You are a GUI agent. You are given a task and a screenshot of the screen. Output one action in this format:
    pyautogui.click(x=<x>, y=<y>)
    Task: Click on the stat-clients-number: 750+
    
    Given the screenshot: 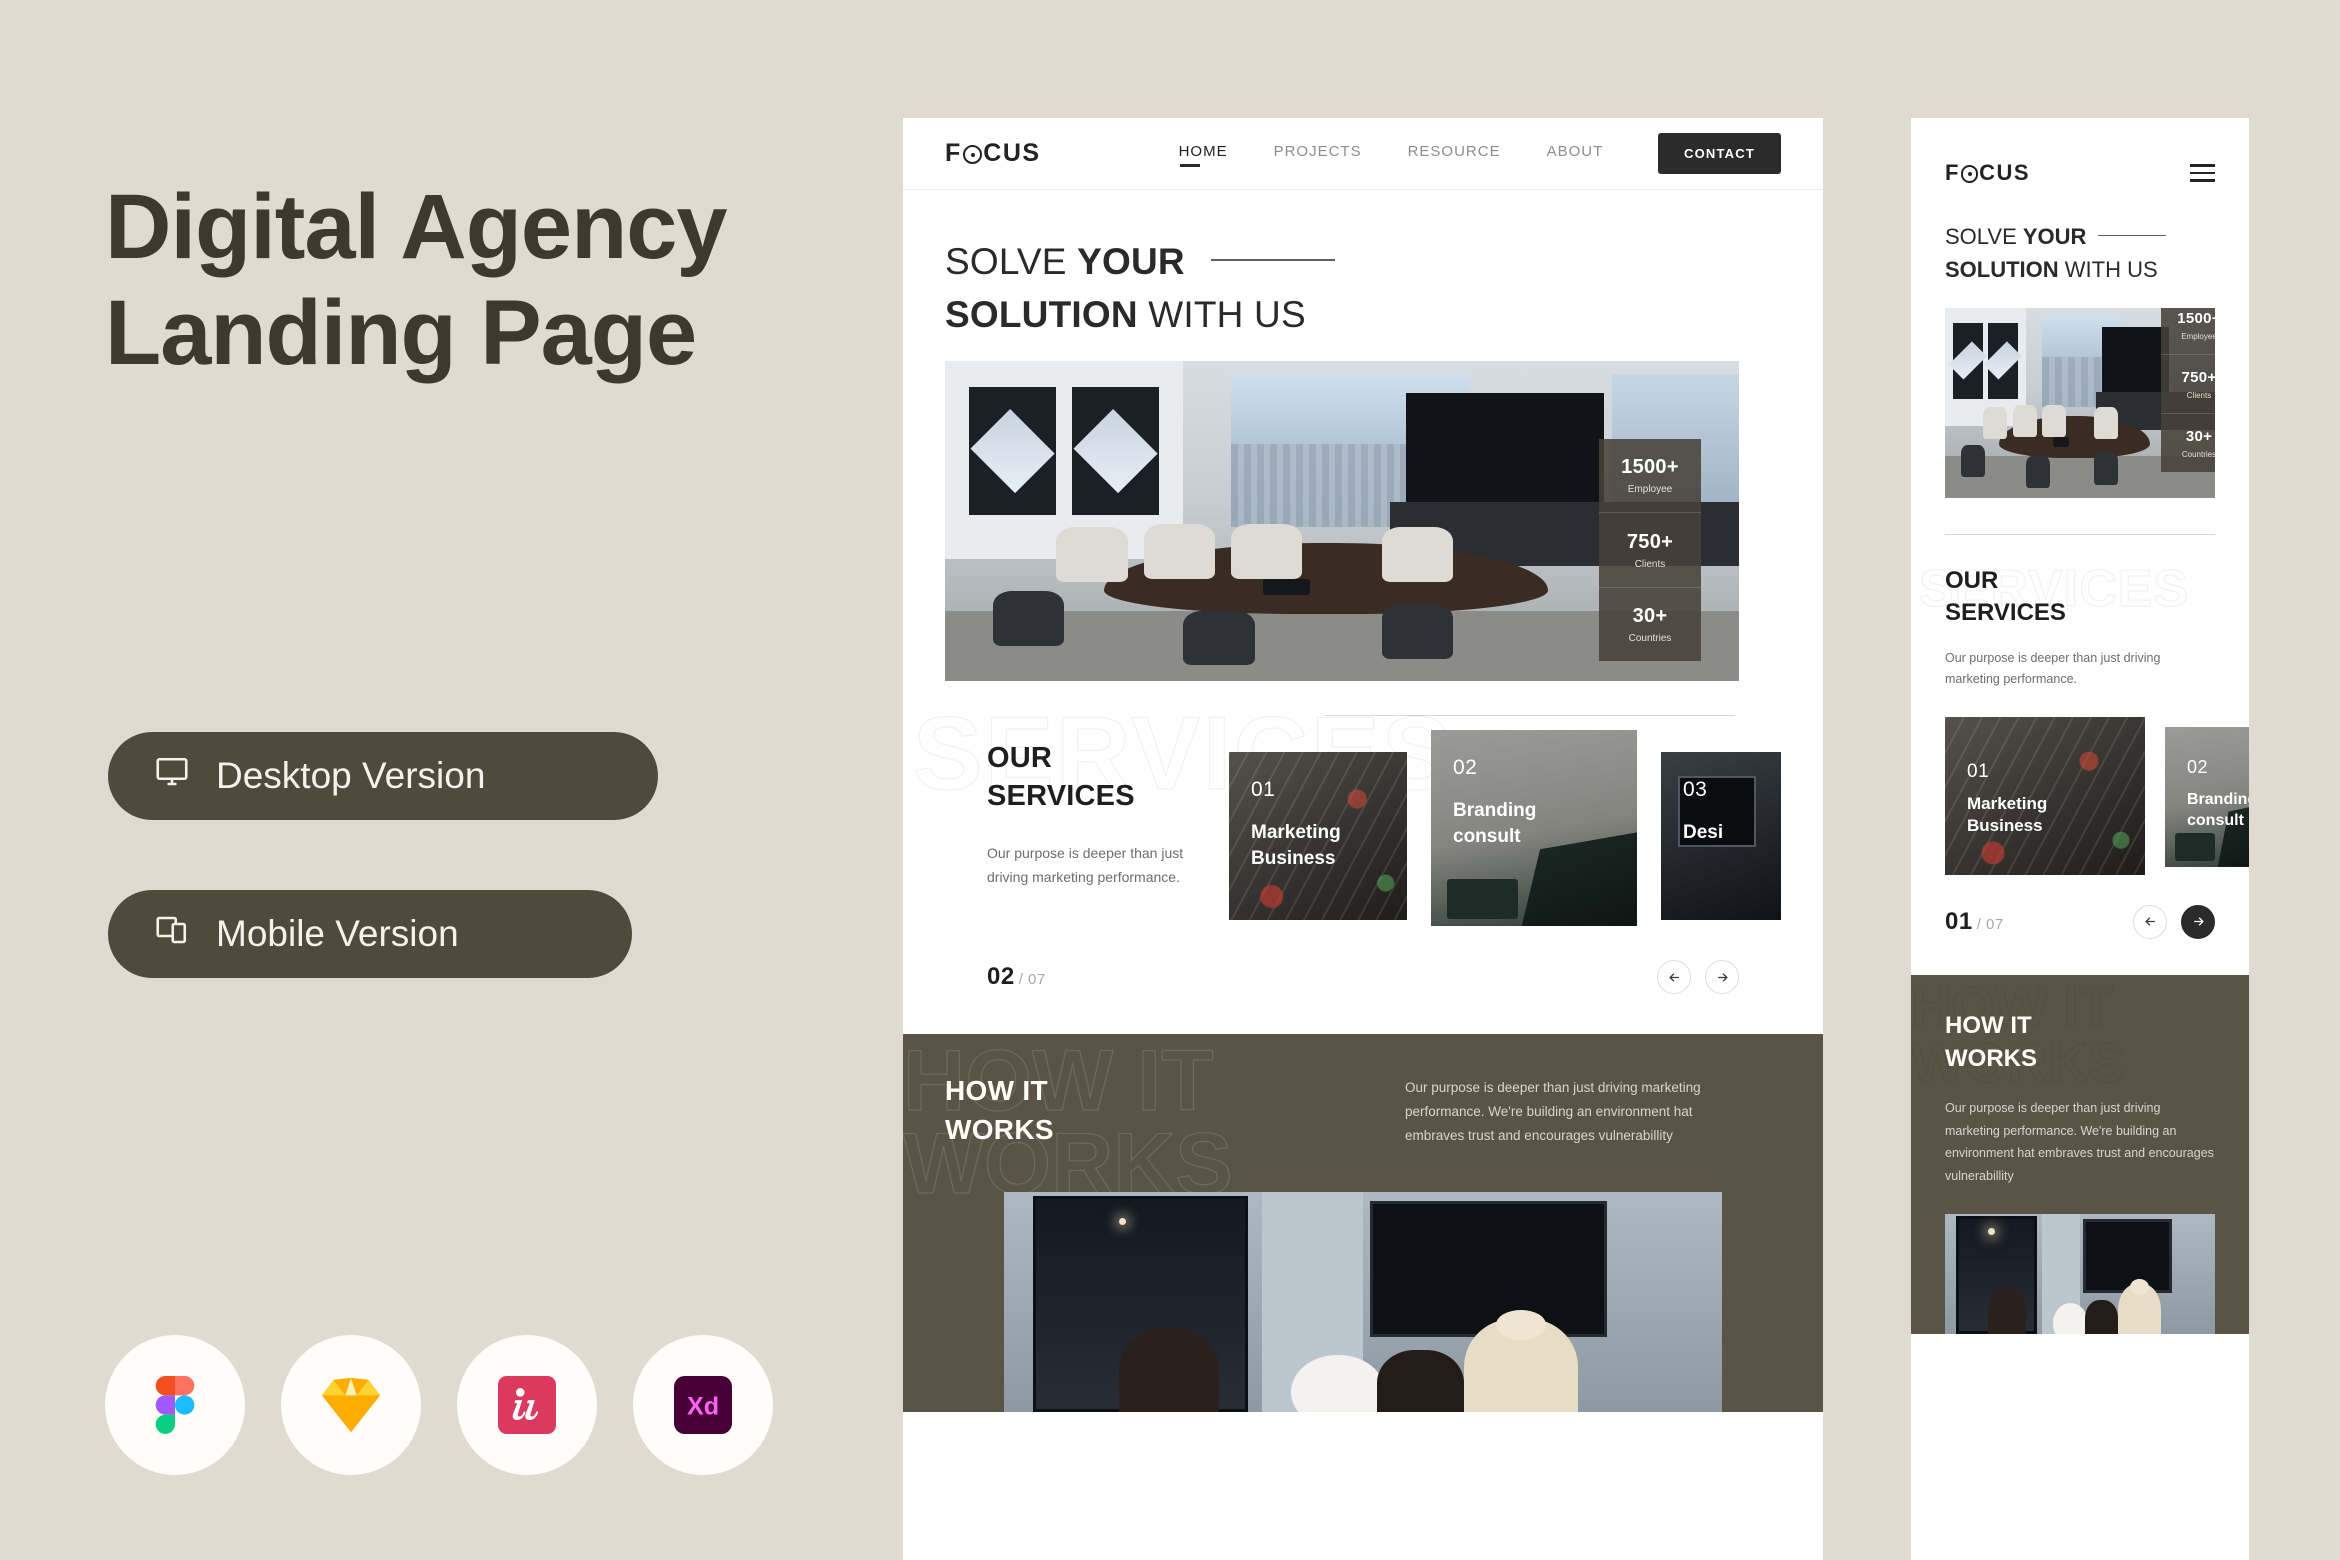 What is the action you would take?
    pyautogui.click(x=1650, y=541)
    